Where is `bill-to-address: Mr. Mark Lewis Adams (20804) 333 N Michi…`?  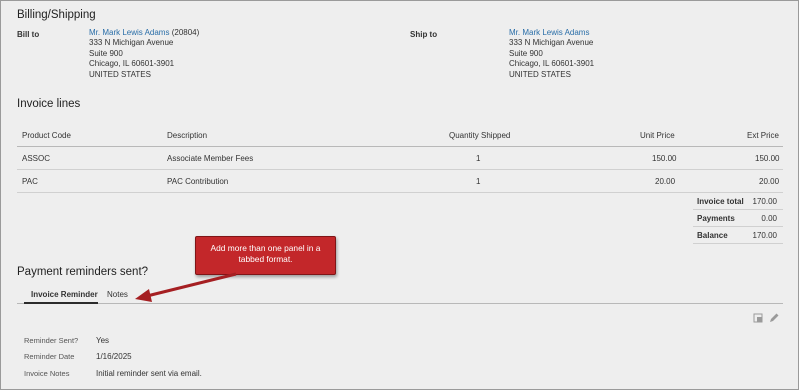
bill-to-address: Mr. Mark Lewis Adams (20804) 333 N Michi… is located at coordinates (144, 54).